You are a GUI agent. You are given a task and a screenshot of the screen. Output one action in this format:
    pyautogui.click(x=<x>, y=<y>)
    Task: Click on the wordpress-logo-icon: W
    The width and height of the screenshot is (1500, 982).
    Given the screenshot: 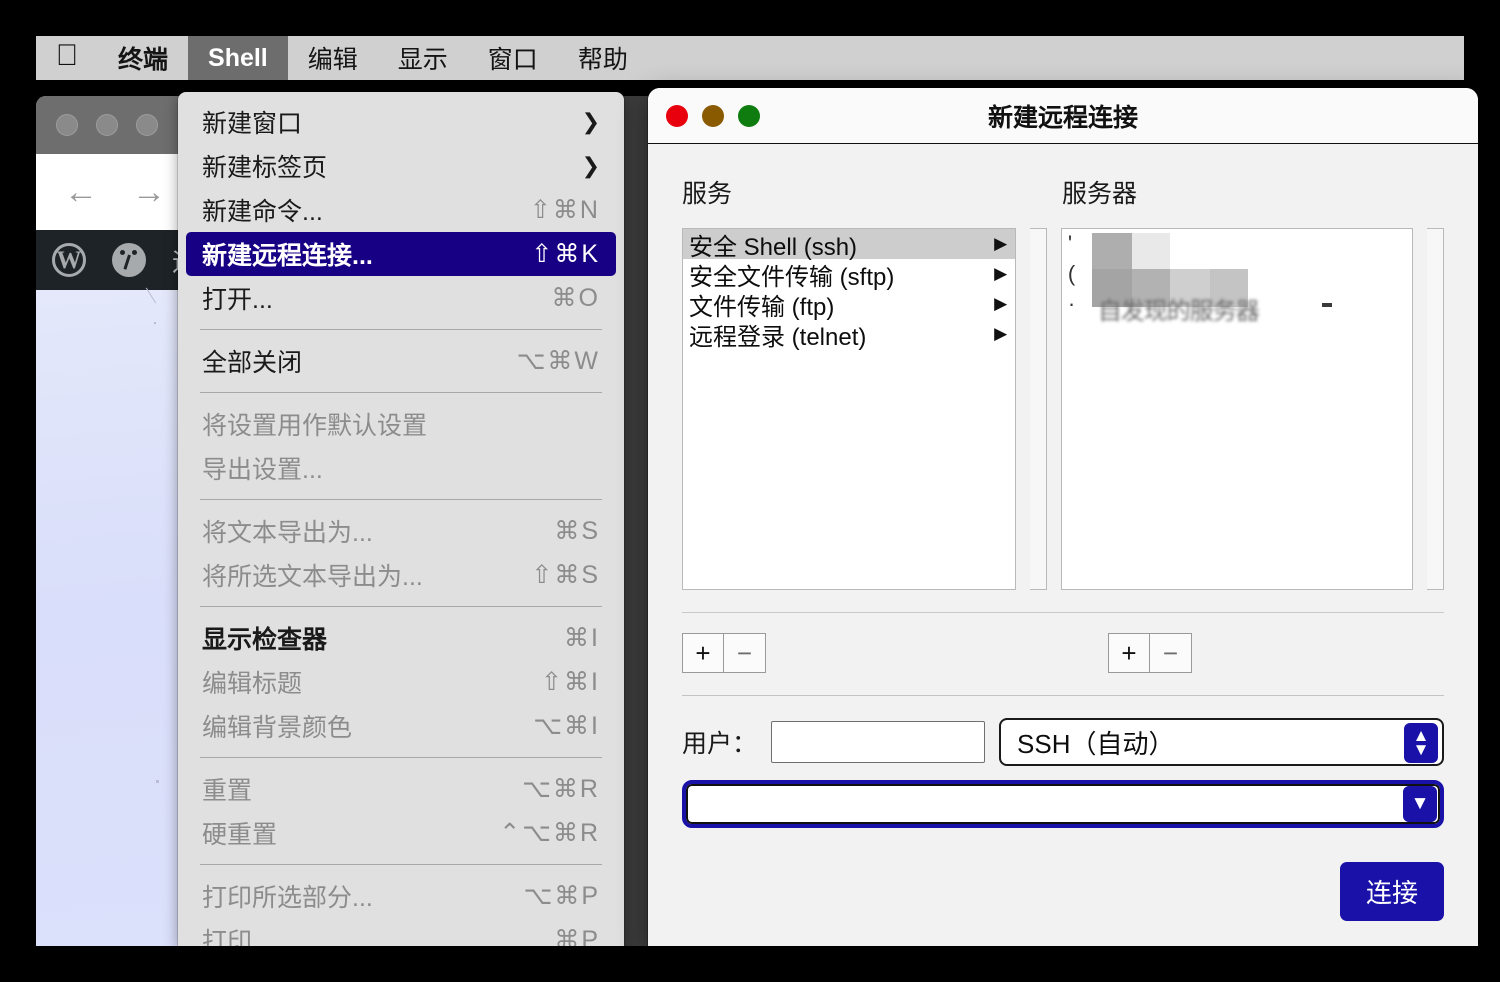 What is the action you would take?
    pyautogui.click(x=69, y=260)
    